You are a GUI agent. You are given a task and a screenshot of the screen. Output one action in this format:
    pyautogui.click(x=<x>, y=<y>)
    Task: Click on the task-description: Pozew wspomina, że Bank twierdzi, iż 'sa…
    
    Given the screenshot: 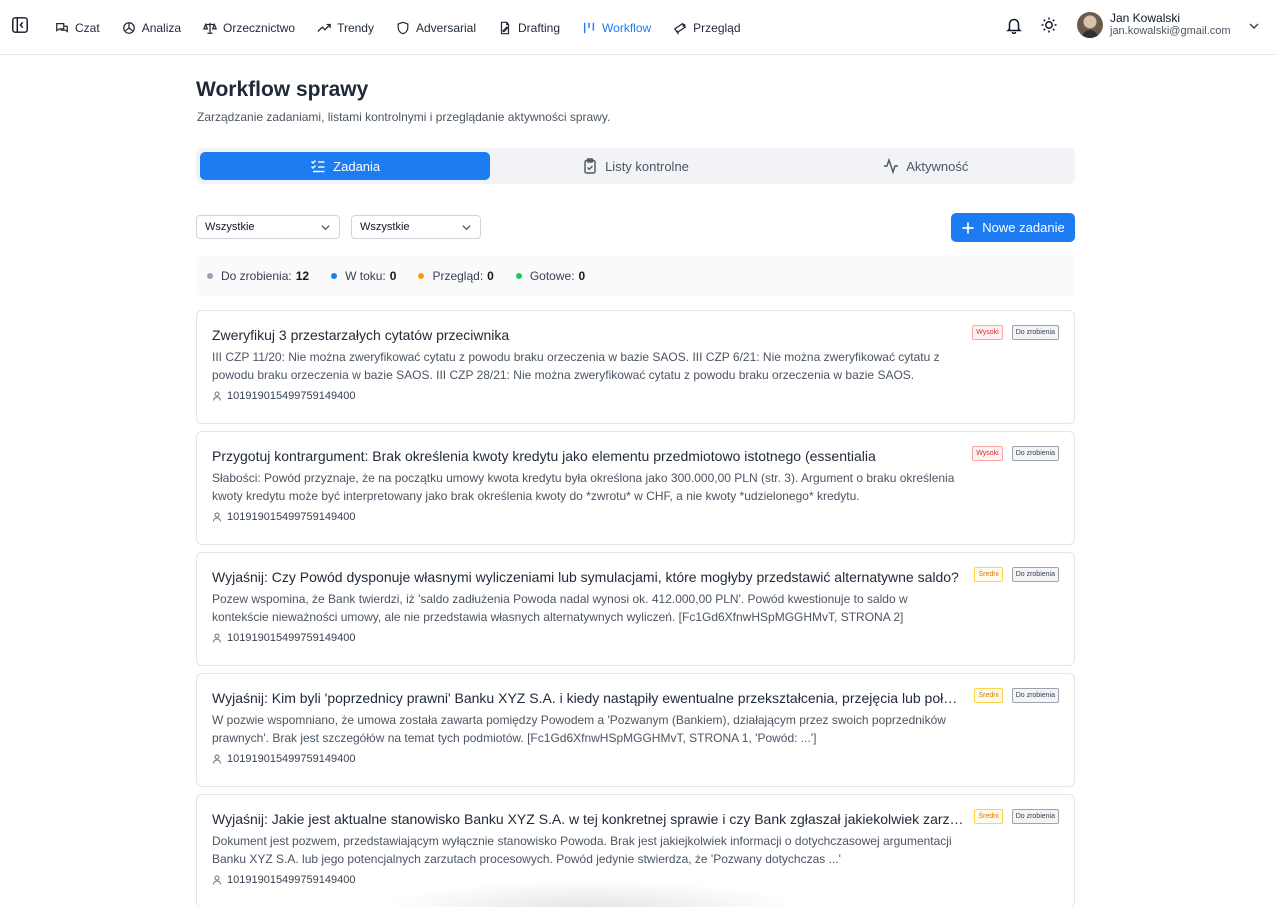 What is the action you would take?
    pyautogui.click(x=560, y=608)
    